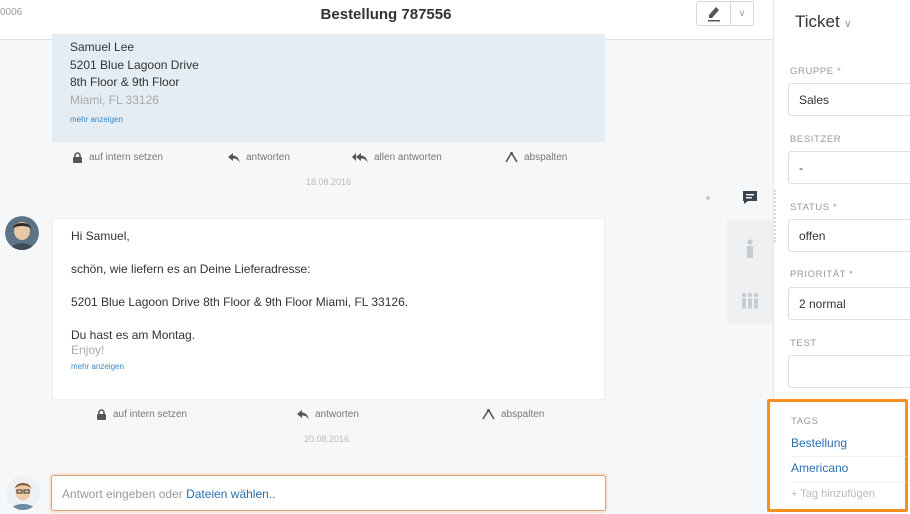 The width and height of the screenshot is (910, 514). I want to click on reply-all-icon, so click(360, 157).